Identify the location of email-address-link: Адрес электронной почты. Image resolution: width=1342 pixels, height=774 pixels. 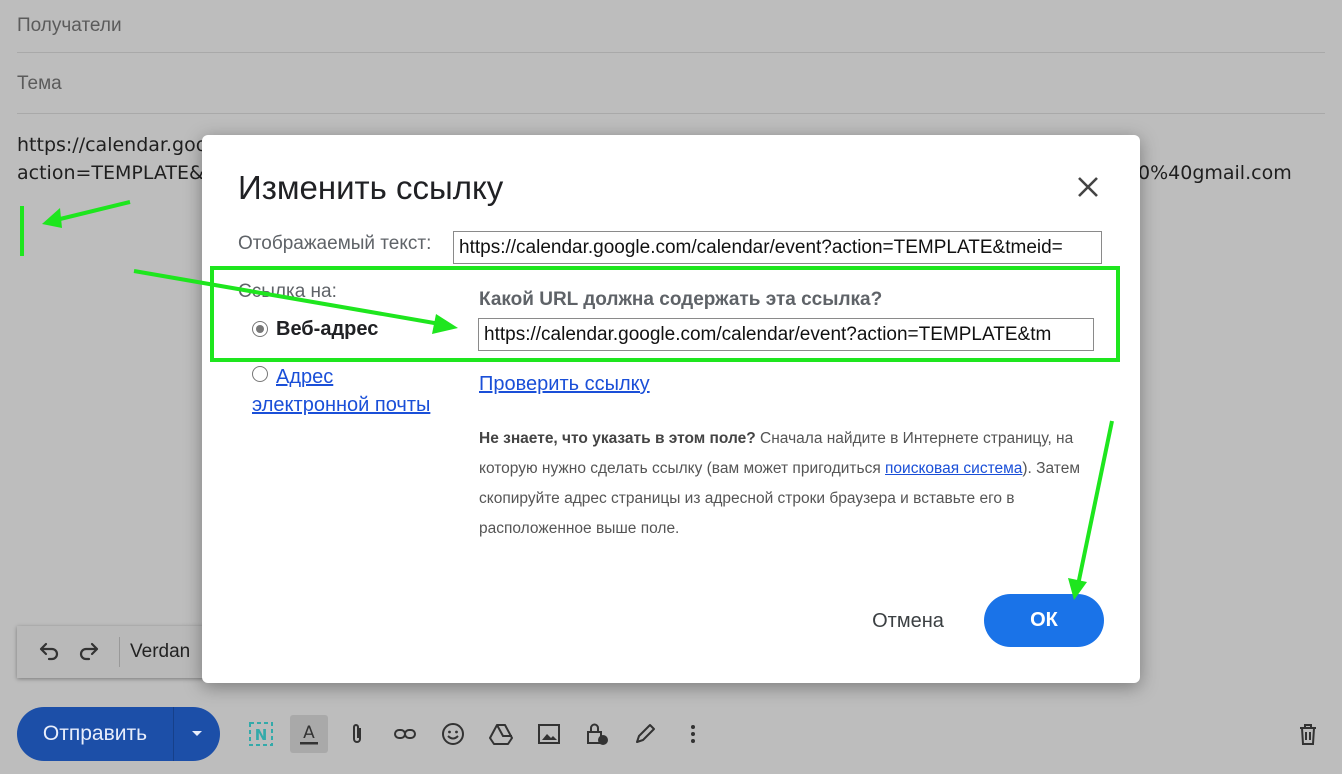
(341, 391).